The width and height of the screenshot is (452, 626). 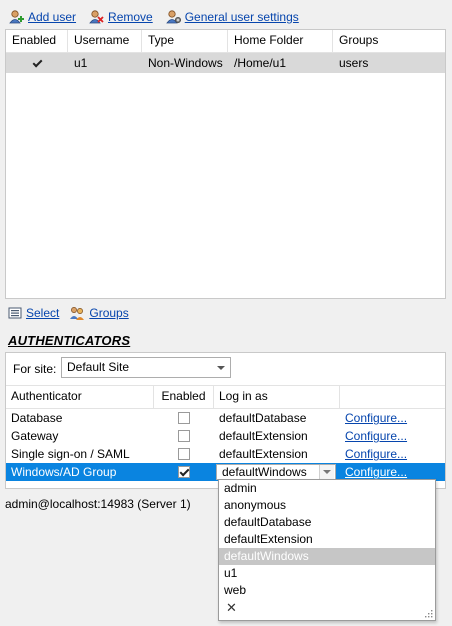 What do you see at coordinates (327, 573) in the screenshot?
I see `dropdown-option-u1: u1` at bounding box center [327, 573].